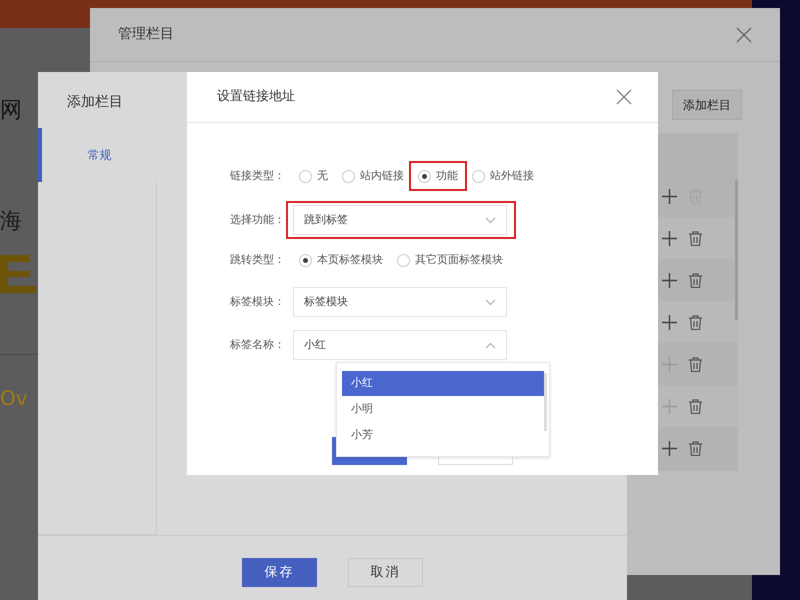  I want to click on save-button: 保存, so click(279, 572).